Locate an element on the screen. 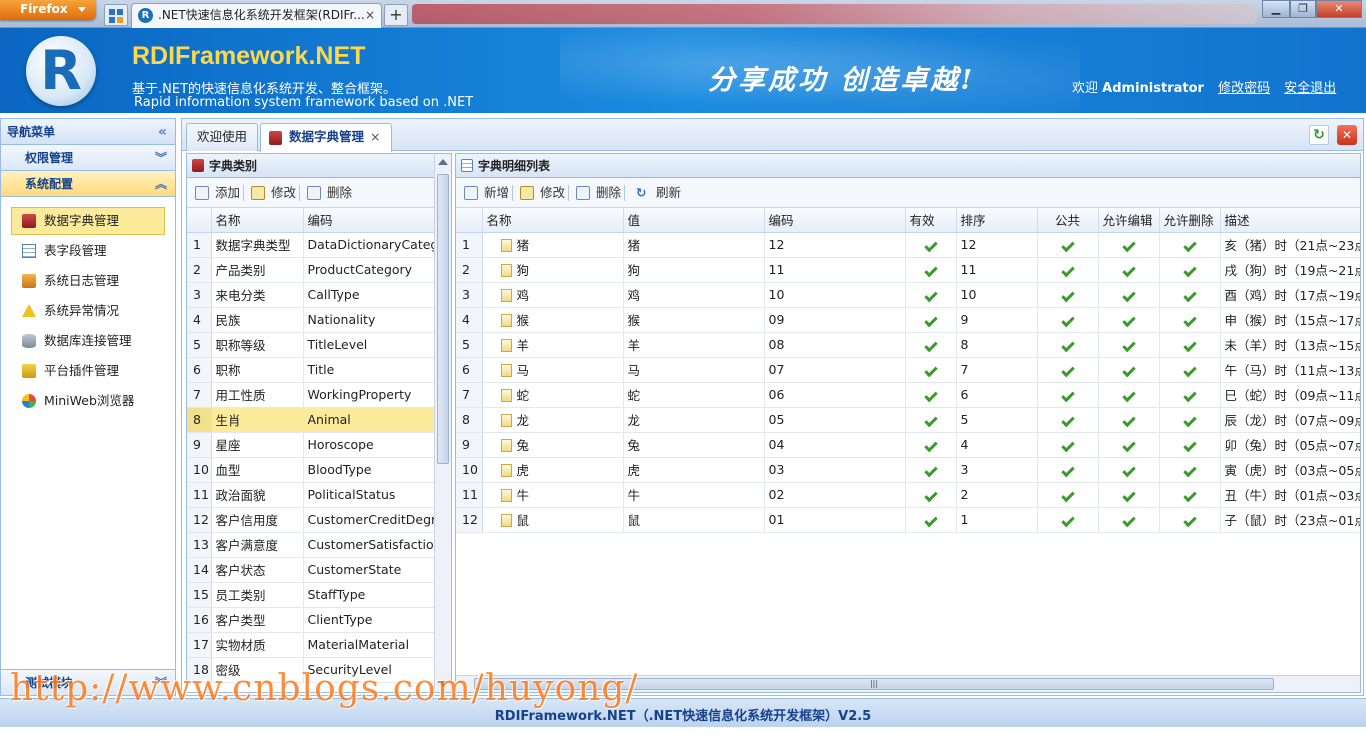  table-row: 2狗狗1111戌（狗）时（19点~21点） is located at coordinates (908, 270).